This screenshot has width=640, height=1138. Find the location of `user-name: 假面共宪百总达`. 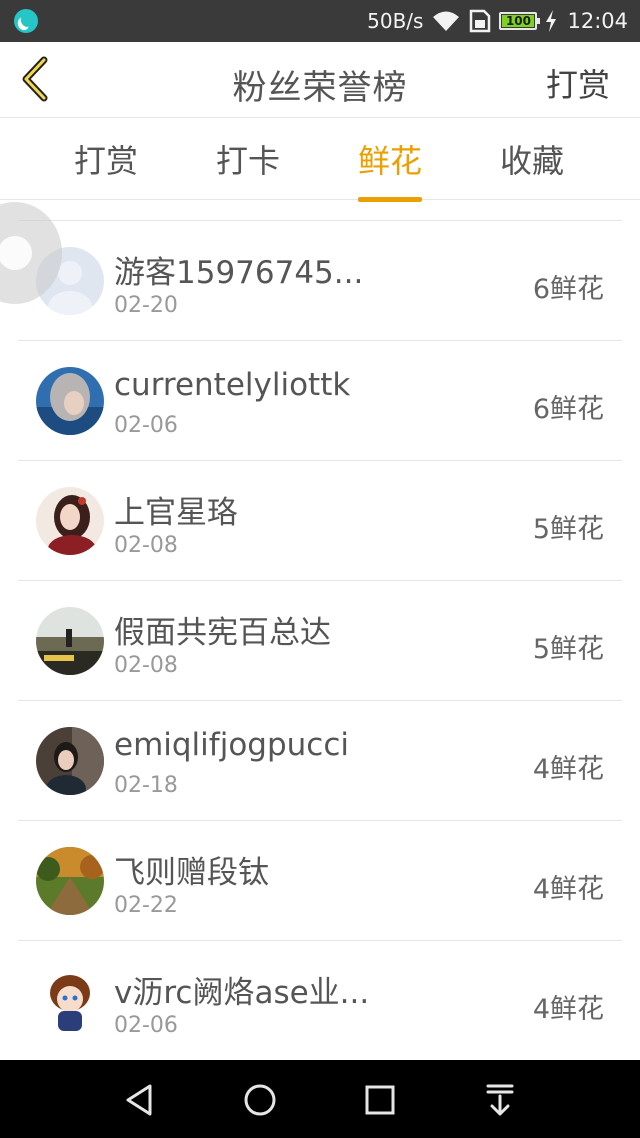

user-name: 假面共宪百总达 is located at coordinates (222, 633).